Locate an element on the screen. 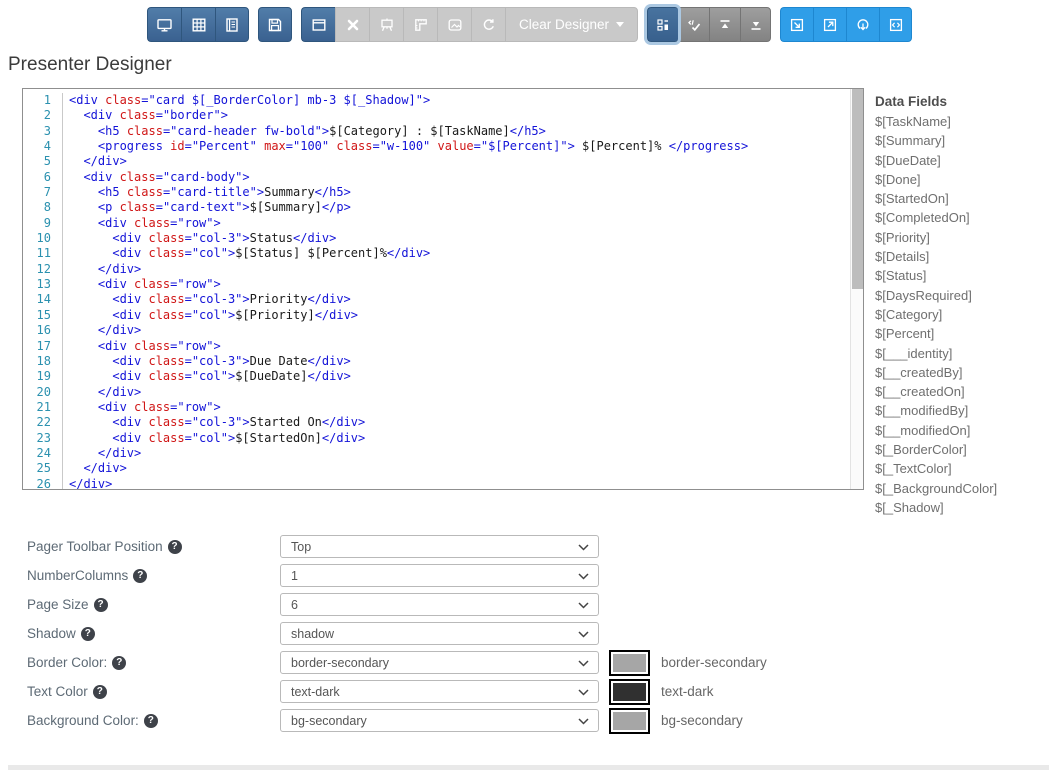  download-icon is located at coordinates (863, 25).